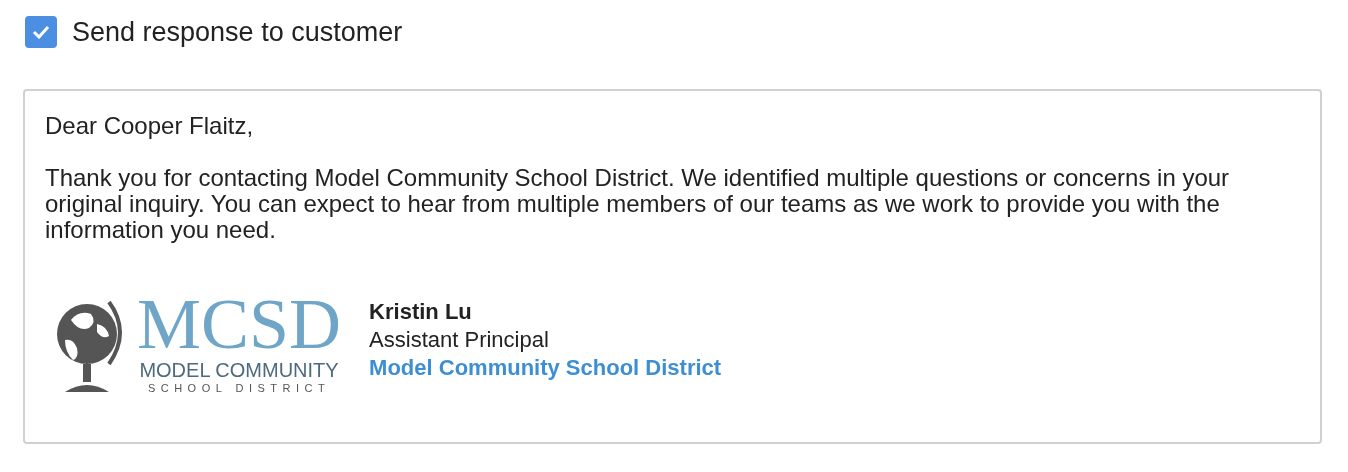 The width and height of the screenshot is (1348, 472). I want to click on checkbox, so click(41, 32).